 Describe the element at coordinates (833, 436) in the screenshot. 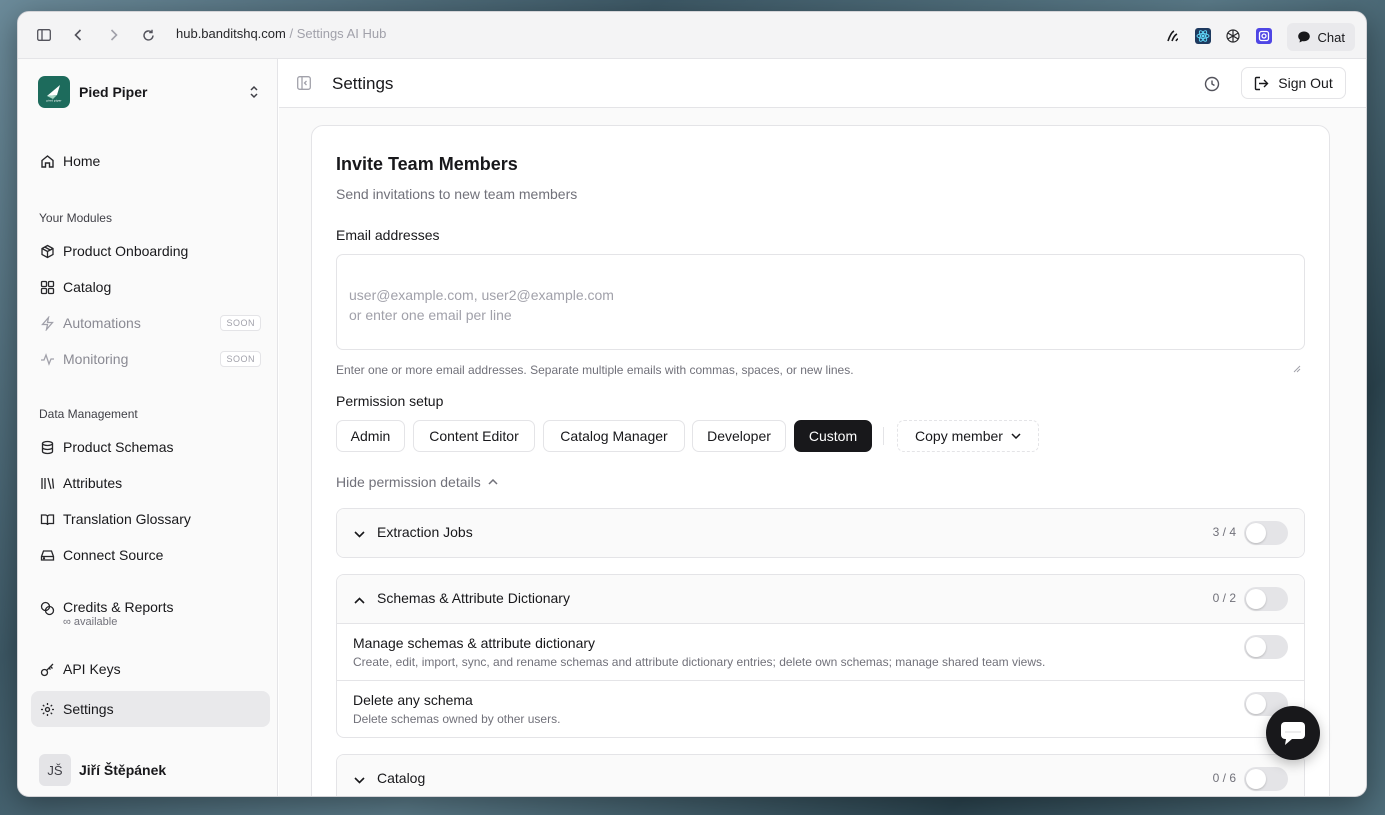

I see `role-custom-button: Custom` at that location.